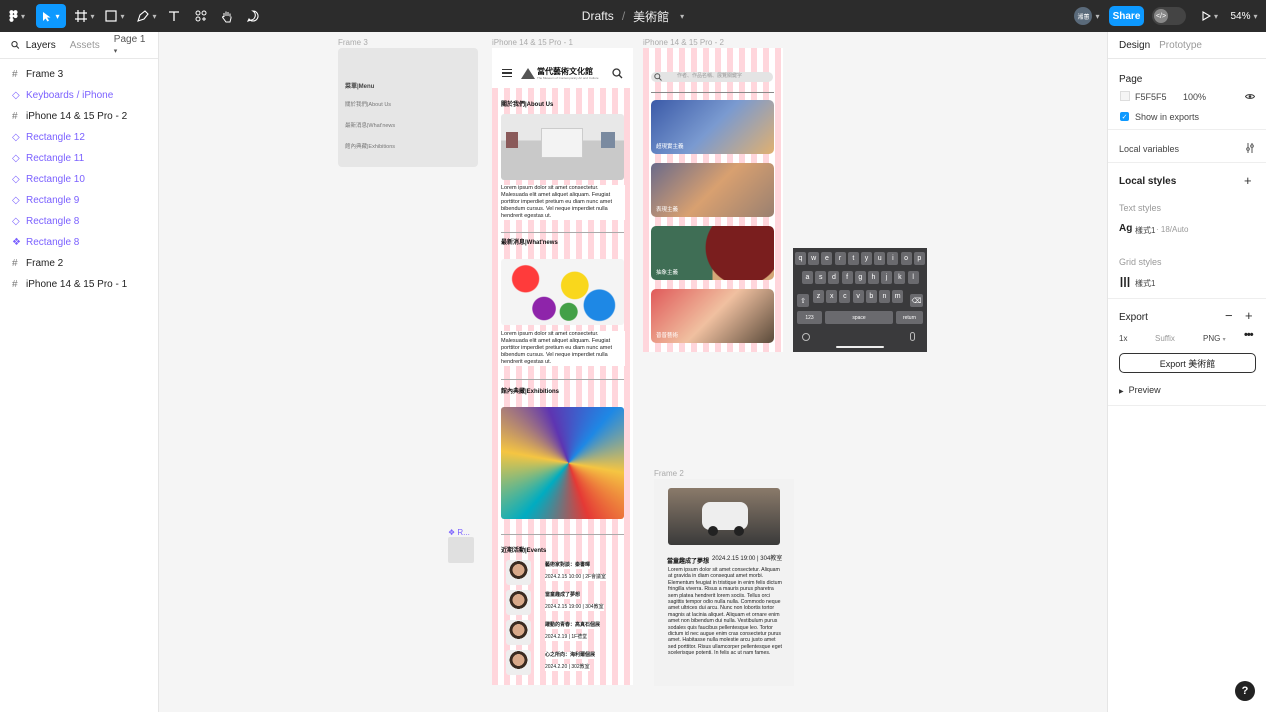 The width and height of the screenshot is (1266, 712). I want to click on file-name: 美術館, so click(651, 16).